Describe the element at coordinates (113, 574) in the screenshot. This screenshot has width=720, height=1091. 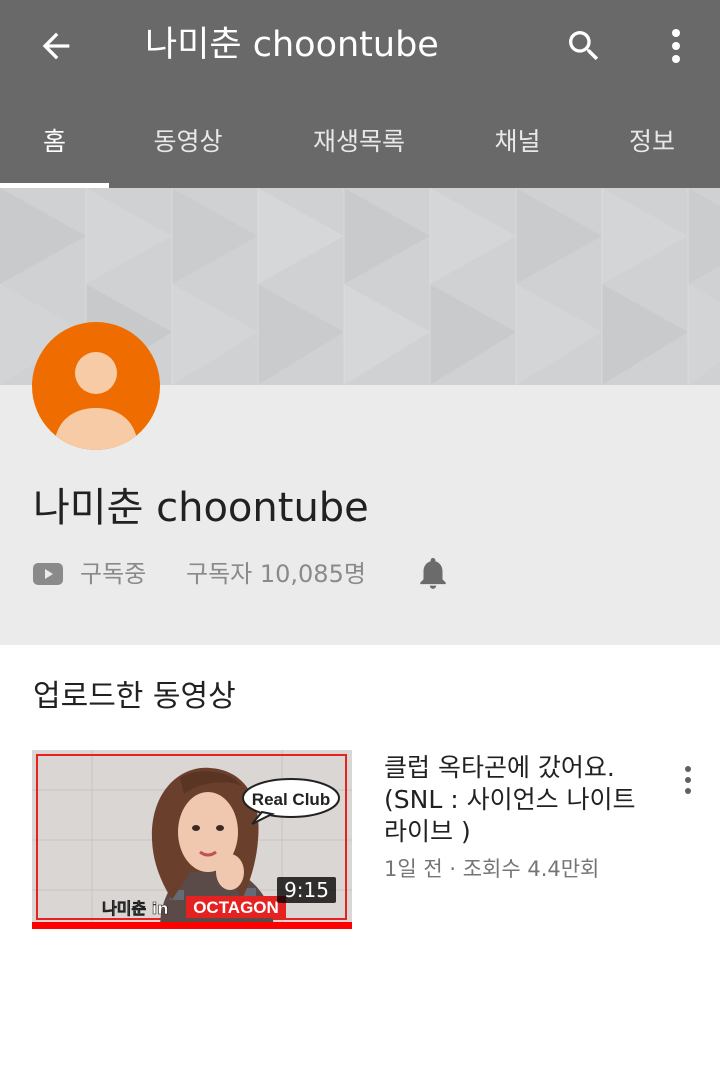
I see `subscribed-button: 구독중` at that location.